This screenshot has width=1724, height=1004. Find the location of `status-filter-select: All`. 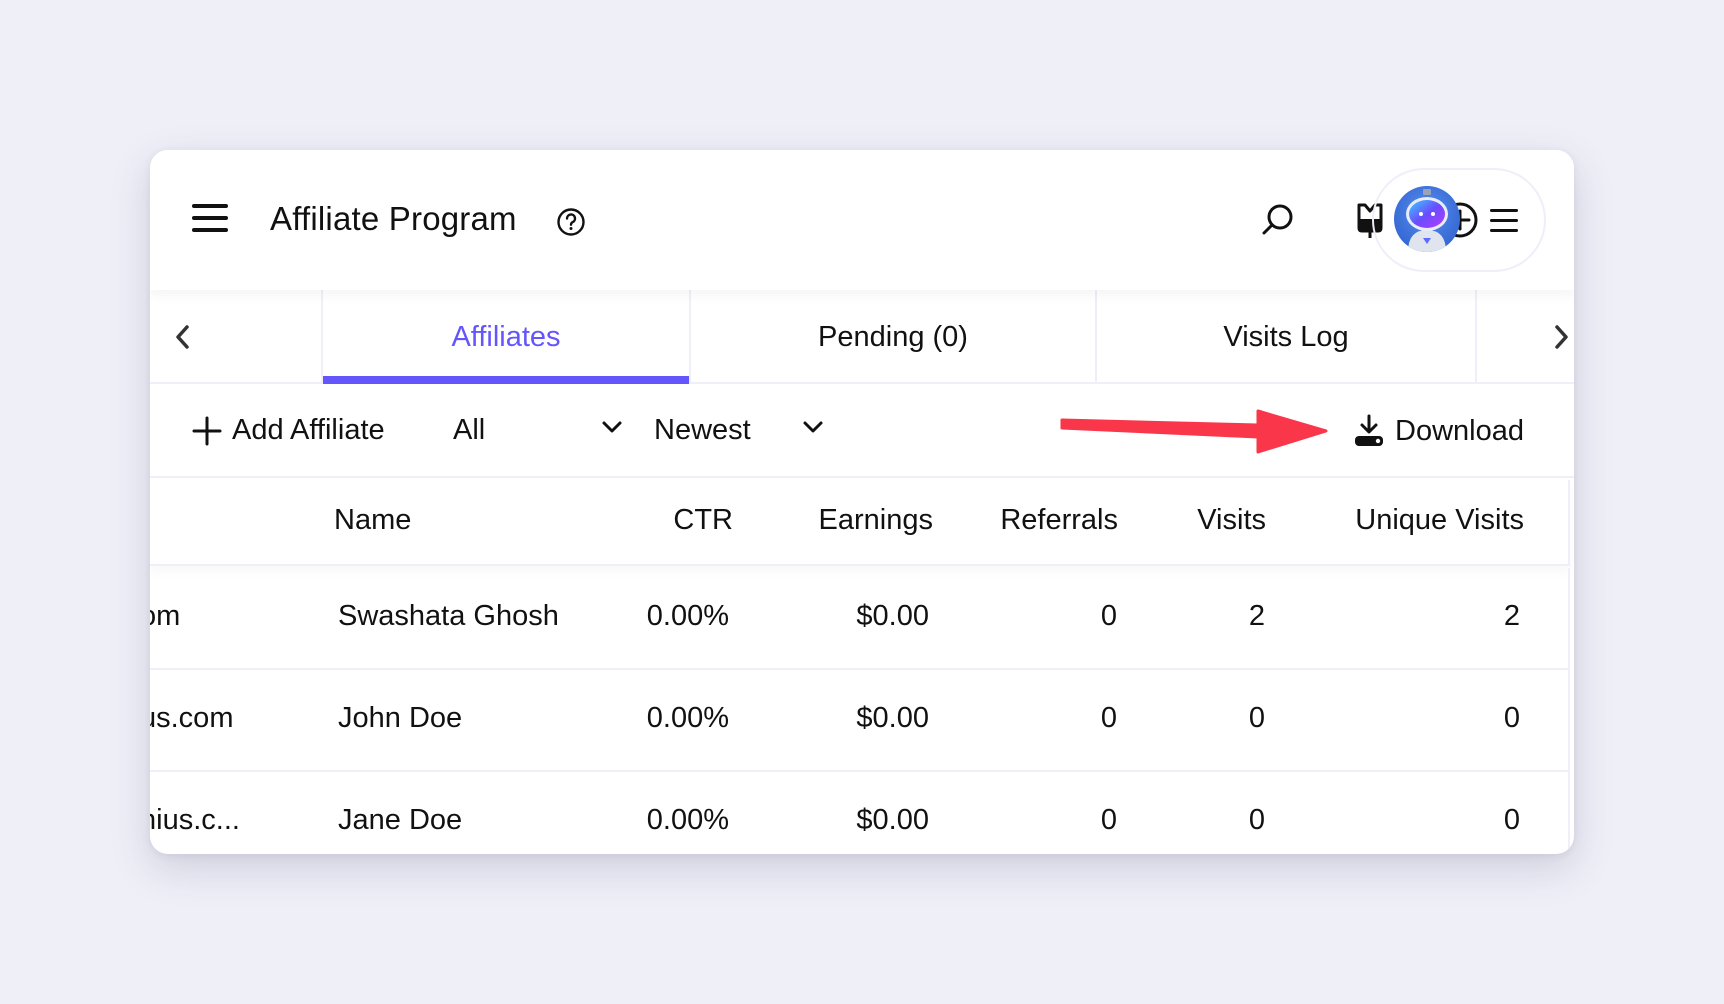

status-filter-select: All is located at coordinates (538, 430).